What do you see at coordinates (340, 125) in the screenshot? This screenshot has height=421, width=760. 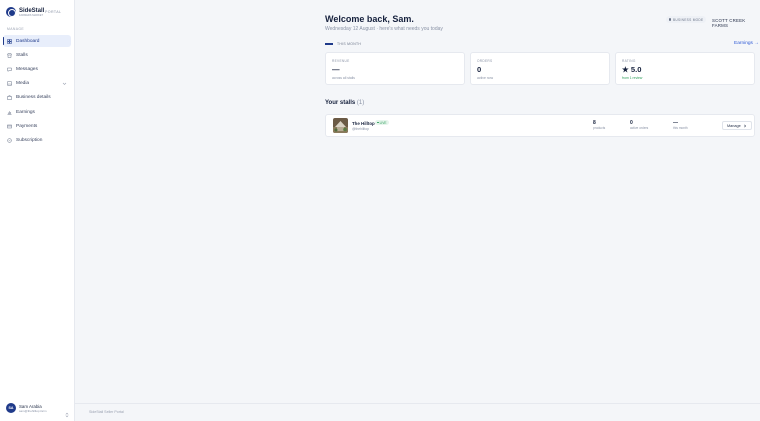 I see `stall-thumbnail` at bounding box center [340, 125].